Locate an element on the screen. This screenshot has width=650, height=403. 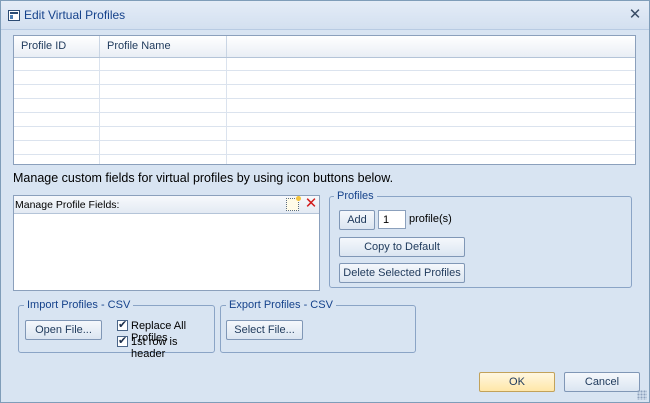
first-row-header-checkbox: ✔ is located at coordinates (122, 341).